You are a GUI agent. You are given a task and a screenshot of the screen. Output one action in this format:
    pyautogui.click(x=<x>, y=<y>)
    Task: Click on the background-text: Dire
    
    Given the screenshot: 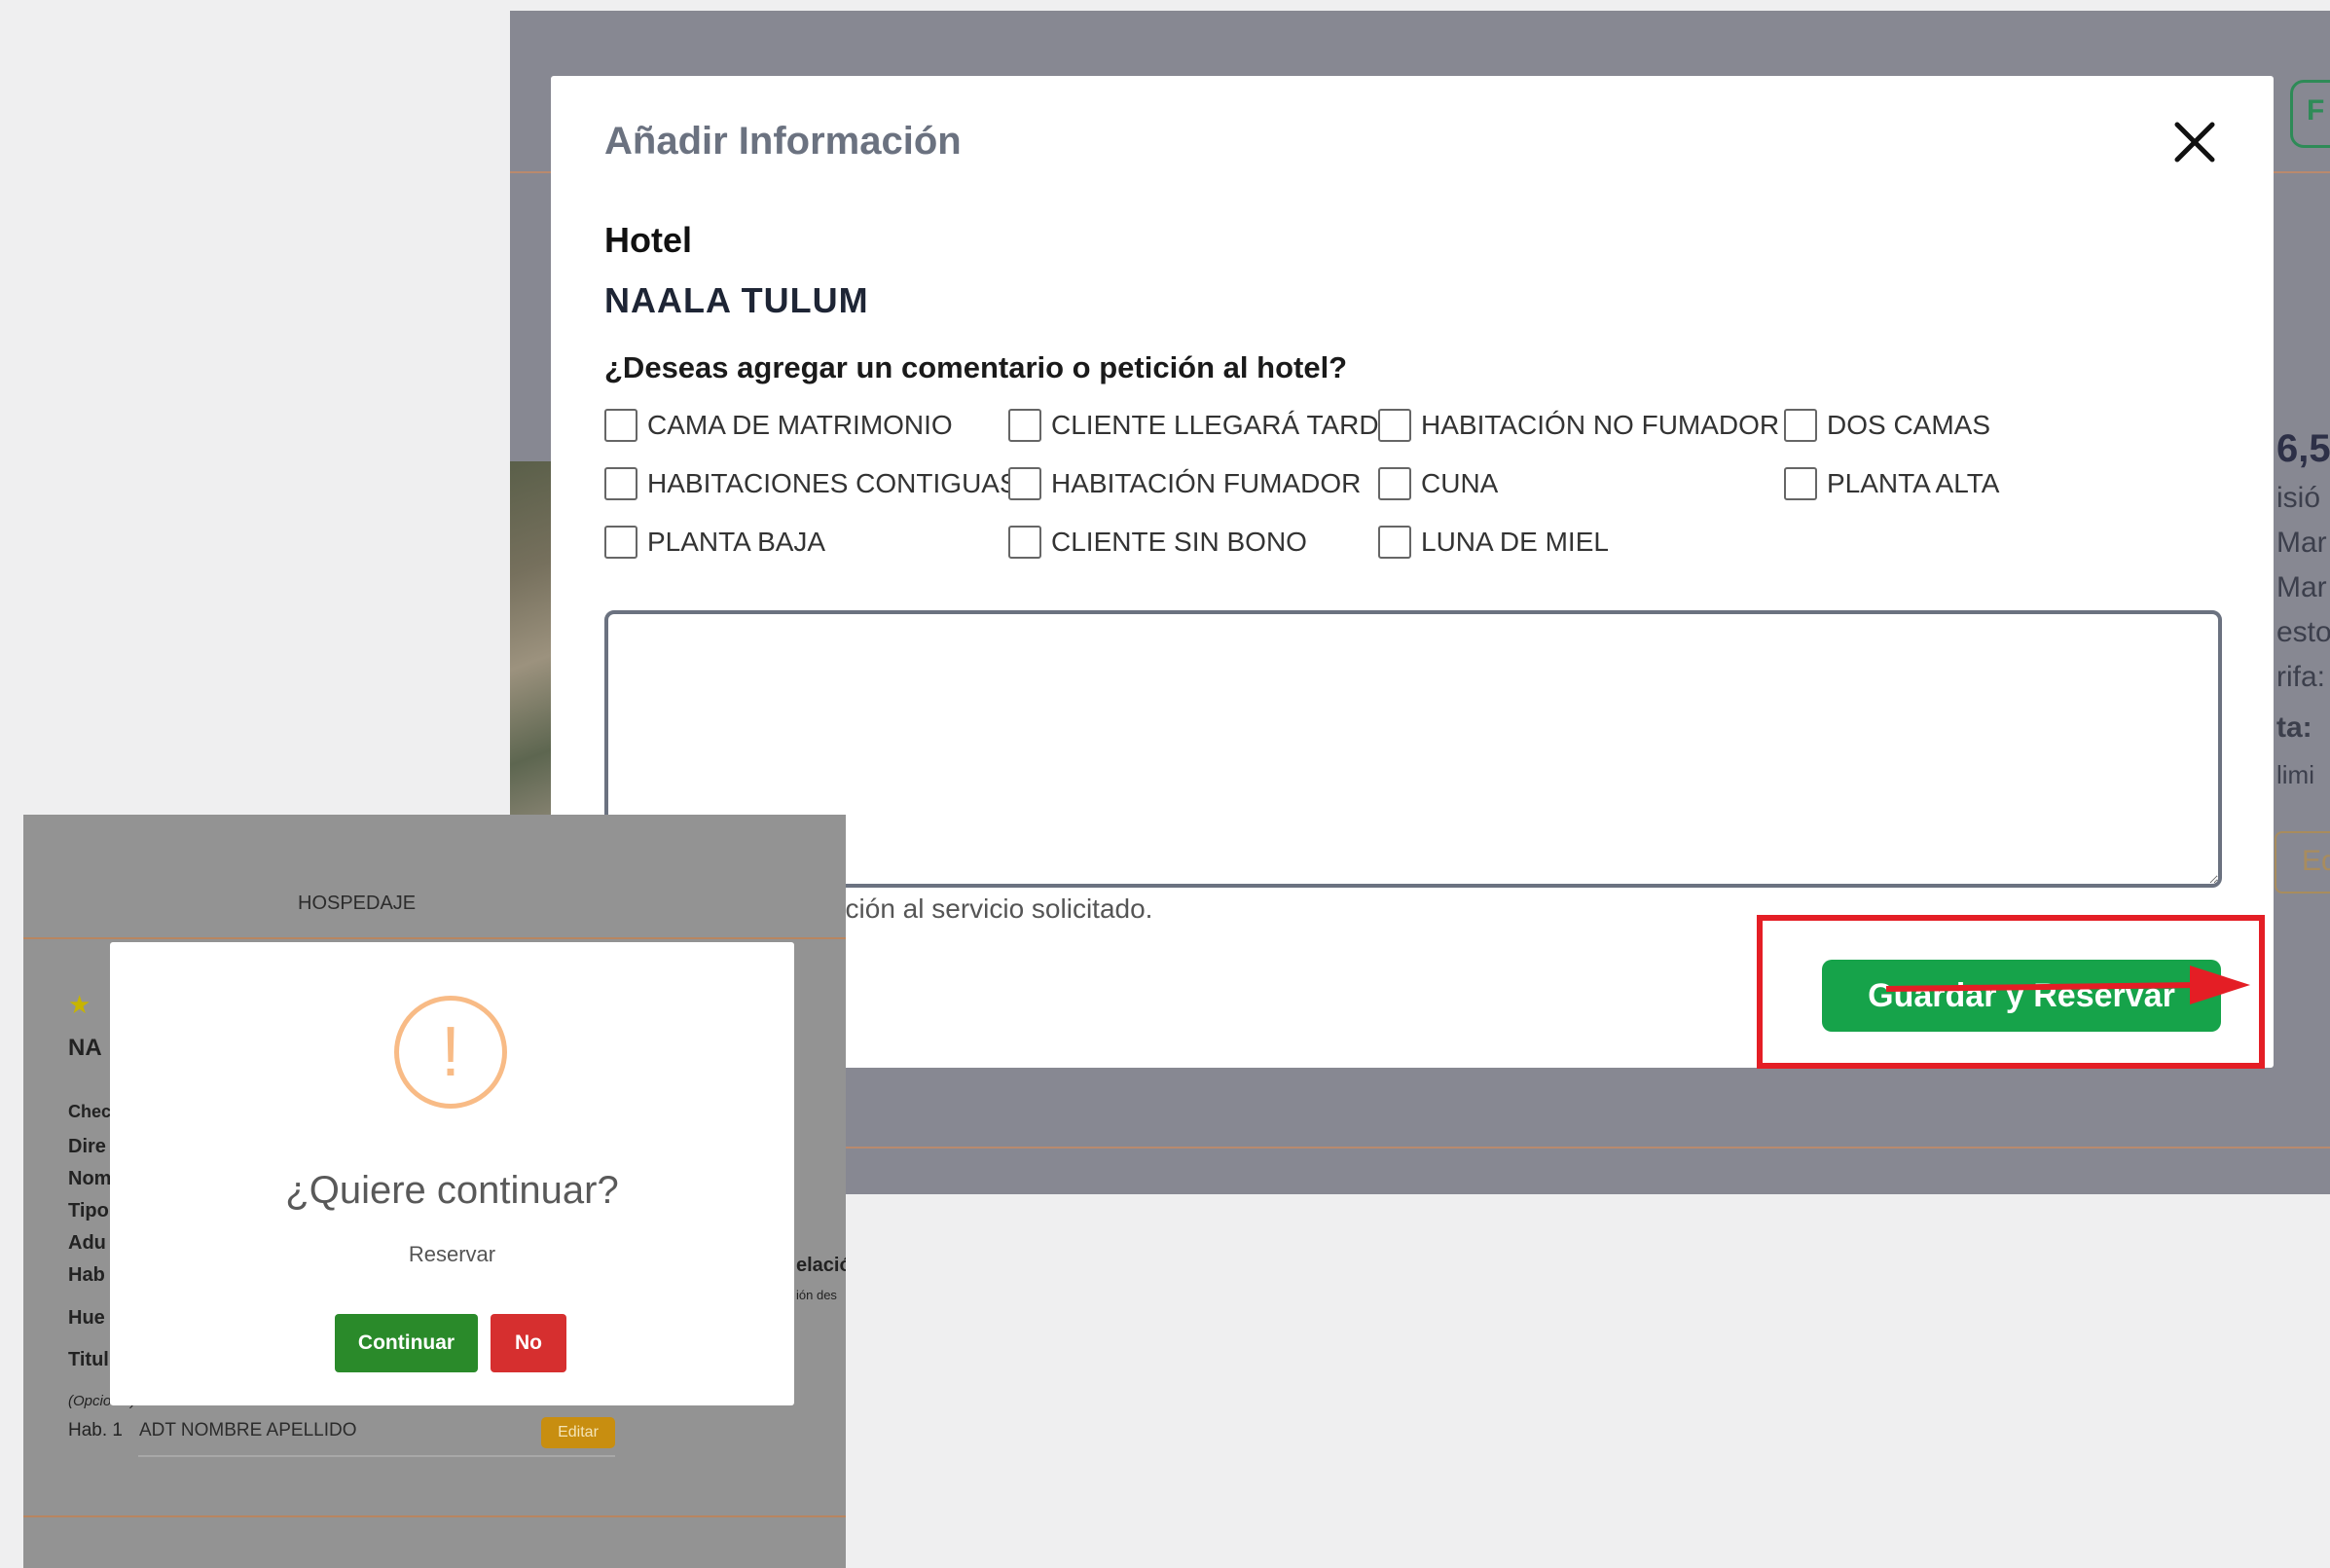 What is the action you would take?
    pyautogui.click(x=87, y=1146)
    